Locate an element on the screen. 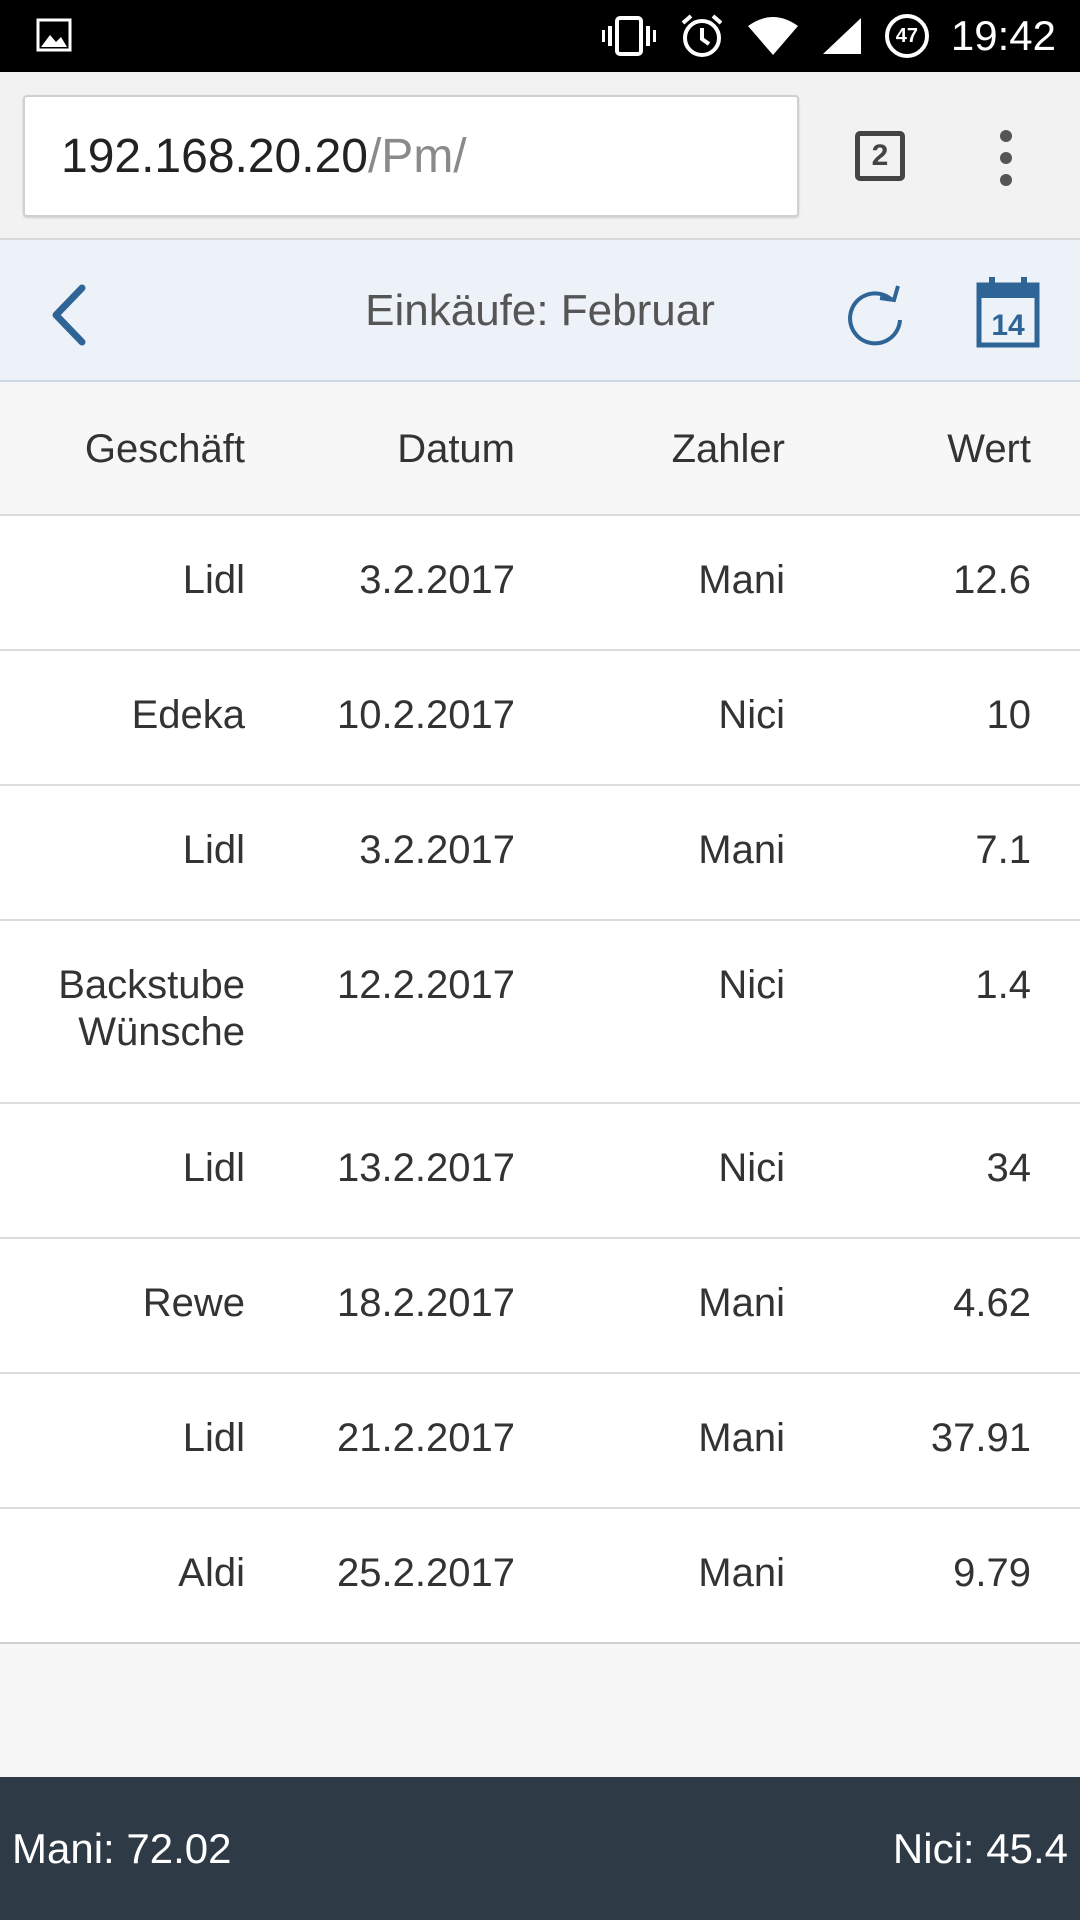  image-icon is located at coordinates (54, 36).